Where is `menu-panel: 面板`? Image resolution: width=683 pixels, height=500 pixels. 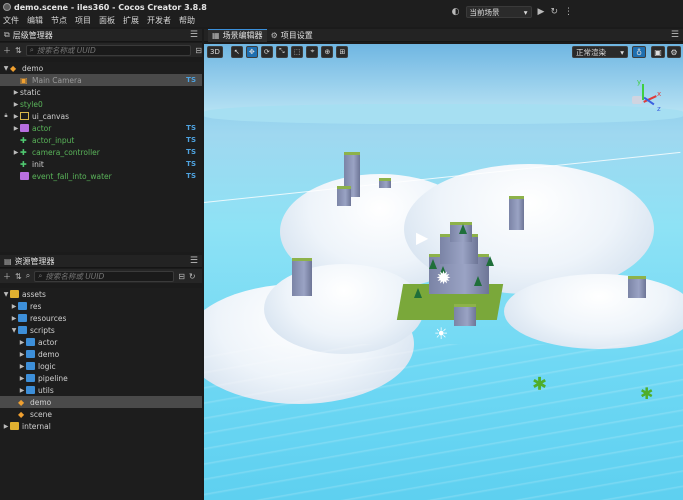 menu-panel: 面板 is located at coordinates (107, 20).